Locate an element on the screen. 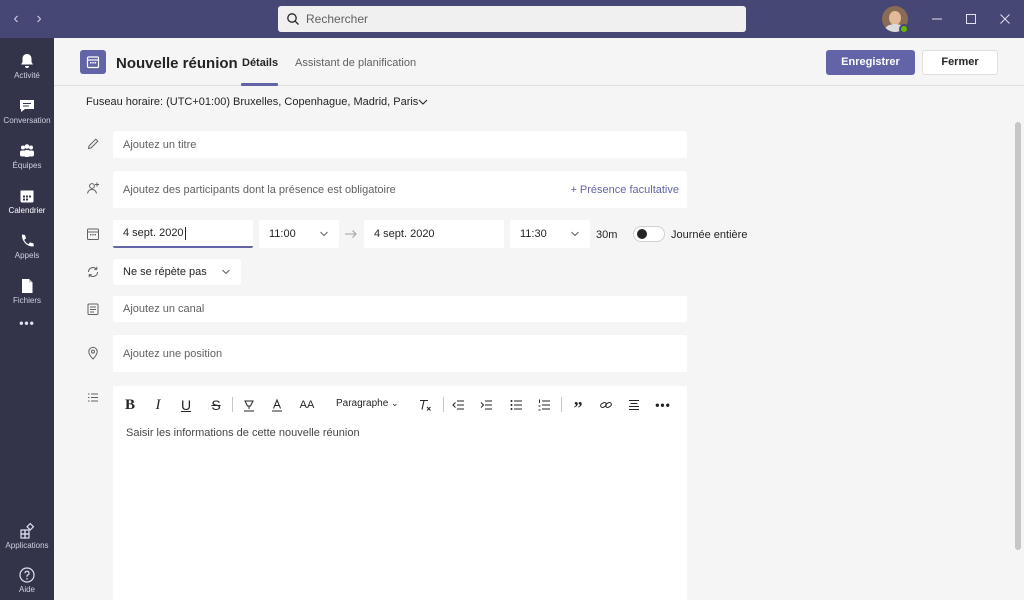  font-size-icon: AA is located at coordinates (307, 405).